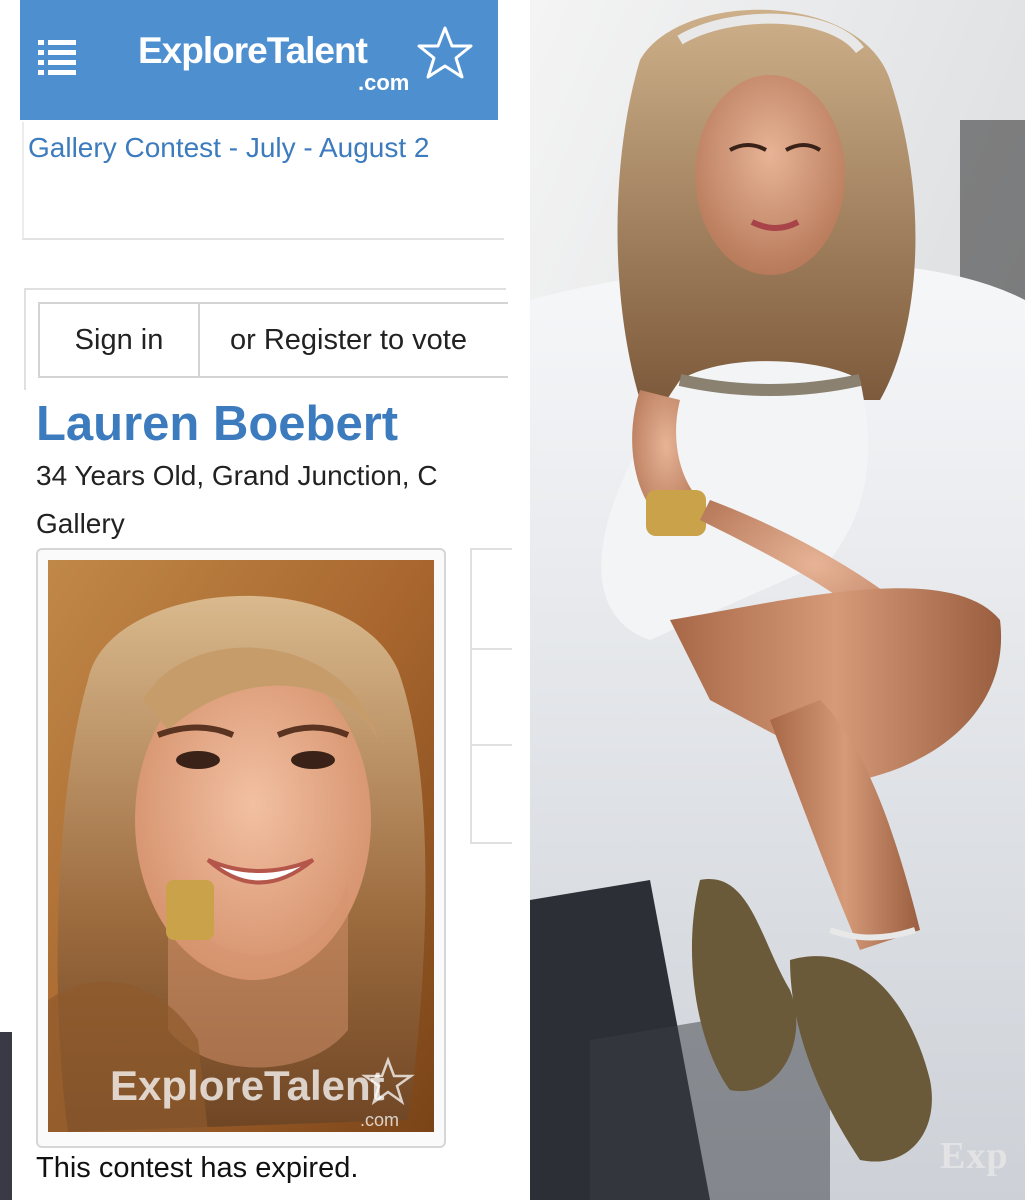 The width and height of the screenshot is (1025, 1200). Describe the element at coordinates (118, 340) in the screenshot. I see `sign-in-button: Sign in` at that location.